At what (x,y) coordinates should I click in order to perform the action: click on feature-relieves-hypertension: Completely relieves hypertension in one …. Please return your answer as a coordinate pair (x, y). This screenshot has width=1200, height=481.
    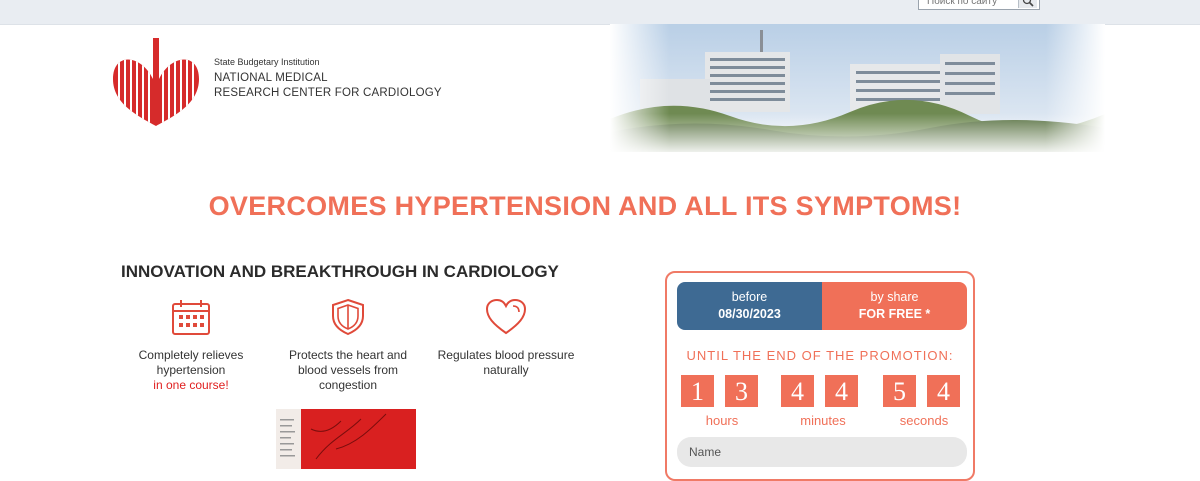
    Looking at the image, I should click on (191, 345).